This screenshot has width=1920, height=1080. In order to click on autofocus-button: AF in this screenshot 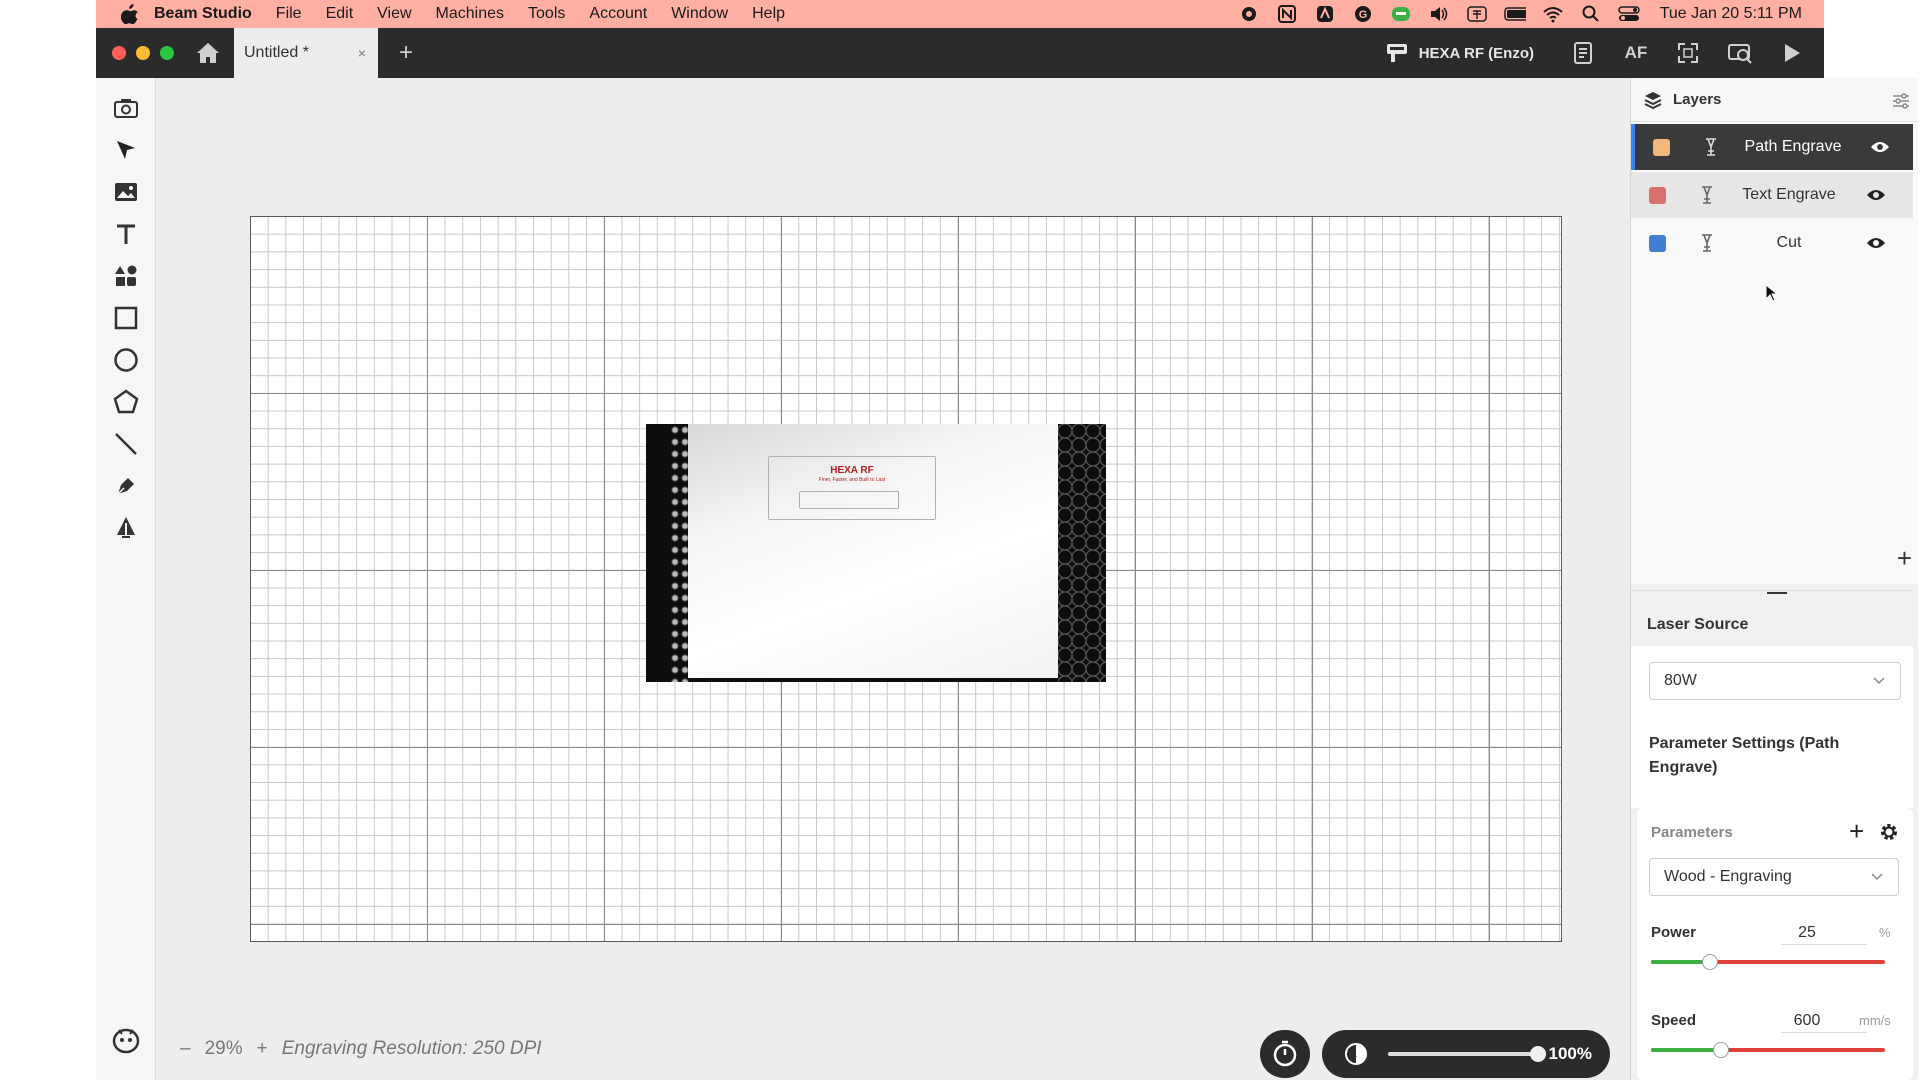, I will do `click(1636, 53)`.